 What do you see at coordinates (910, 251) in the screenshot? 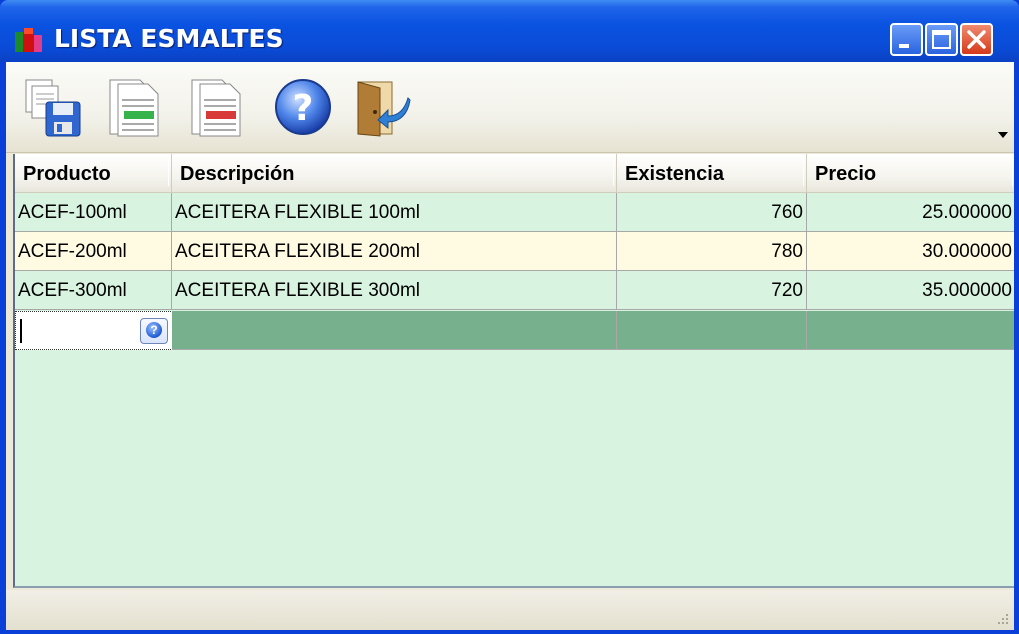
I see `cell-precio: 30.000000` at bounding box center [910, 251].